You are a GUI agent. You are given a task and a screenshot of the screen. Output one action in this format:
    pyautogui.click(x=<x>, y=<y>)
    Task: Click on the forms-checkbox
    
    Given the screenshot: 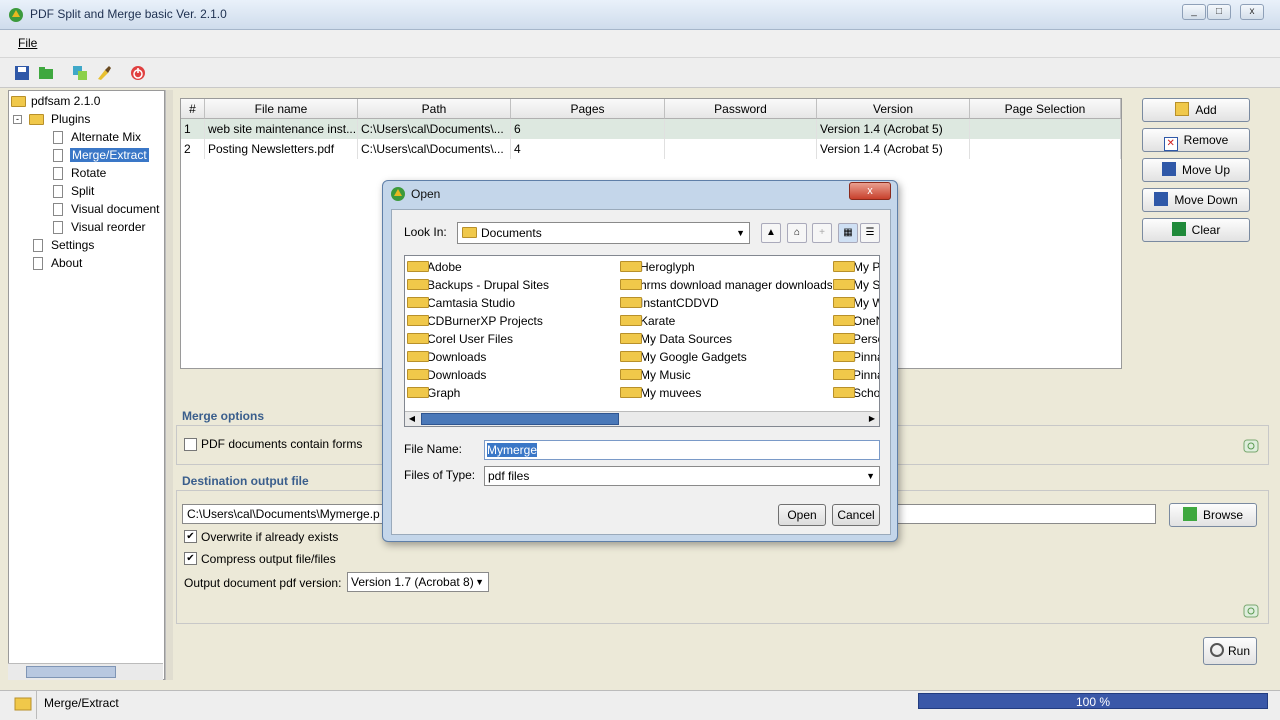 What is the action you would take?
    pyautogui.click(x=190, y=444)
    